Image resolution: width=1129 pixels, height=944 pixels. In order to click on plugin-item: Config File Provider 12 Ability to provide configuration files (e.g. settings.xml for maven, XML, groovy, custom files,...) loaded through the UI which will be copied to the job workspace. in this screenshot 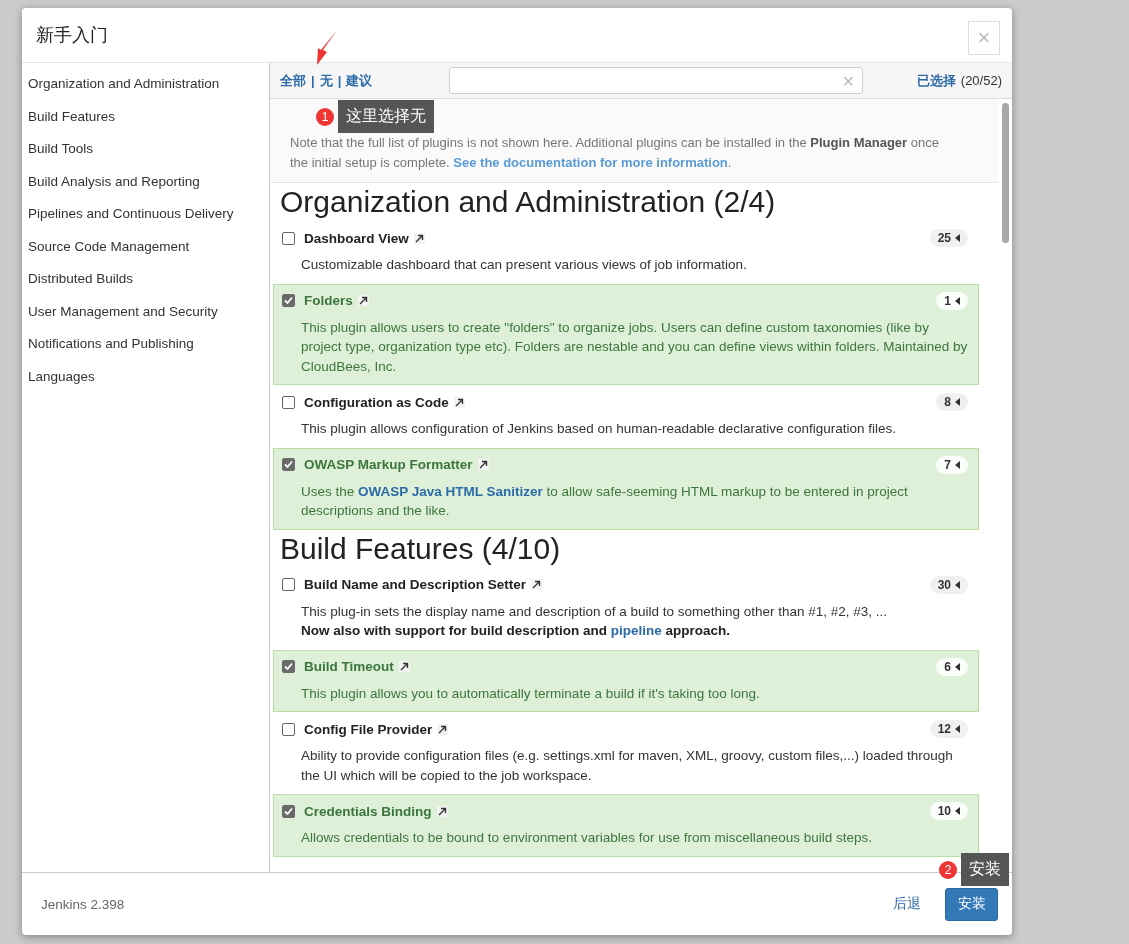, I will do `click(626, 753)`.